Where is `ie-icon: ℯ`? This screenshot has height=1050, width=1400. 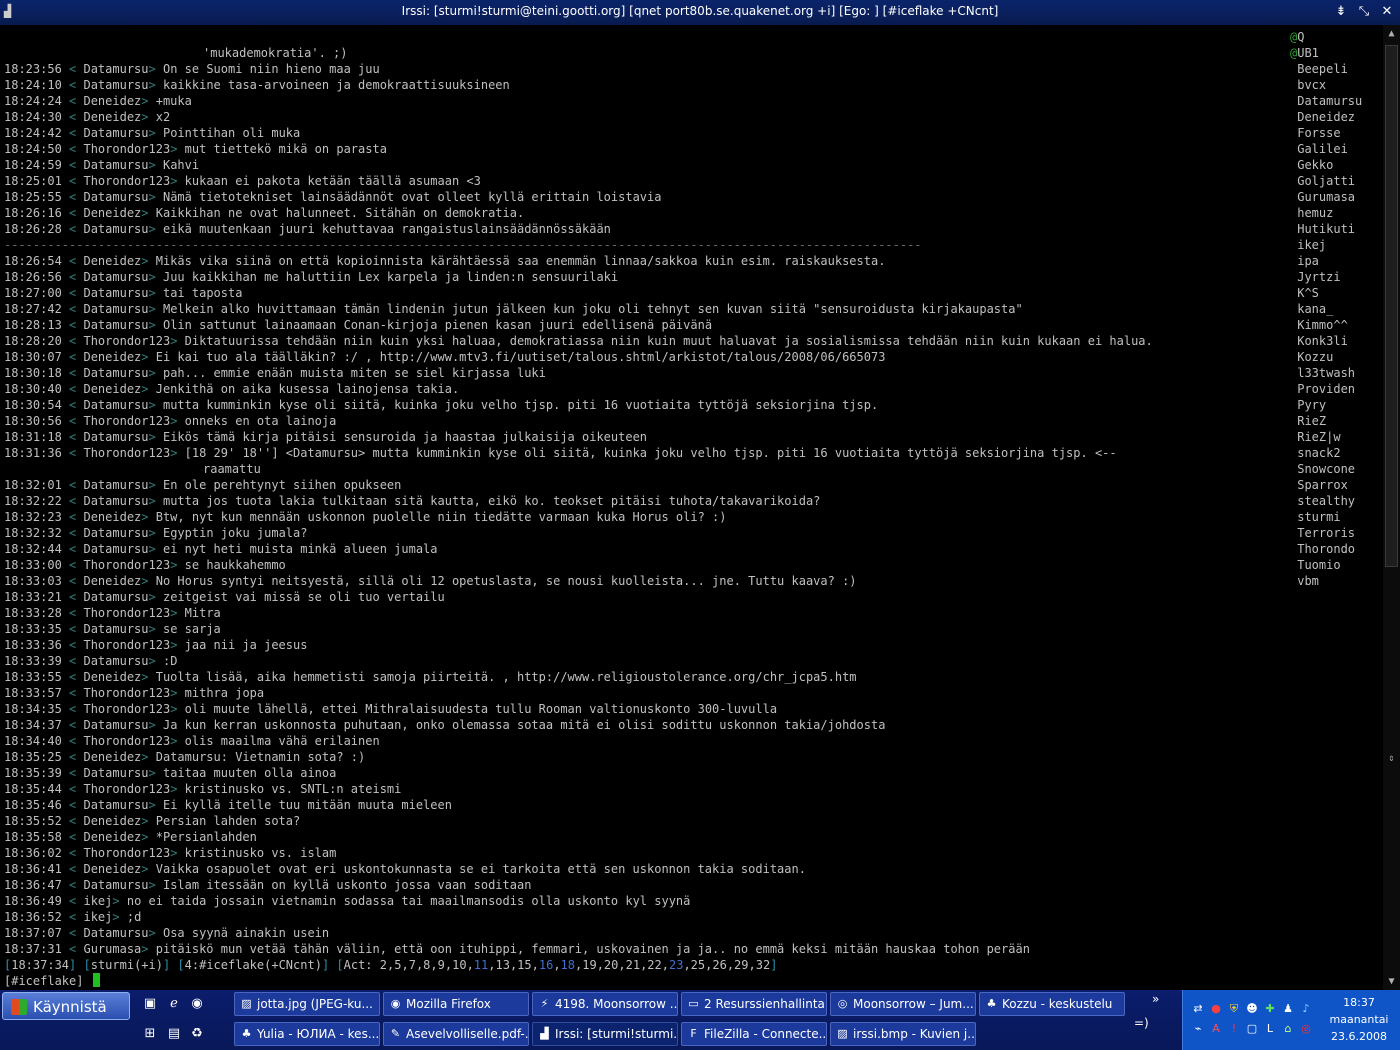 ie-icon: ℯ is located at coordinates (174, 1004).